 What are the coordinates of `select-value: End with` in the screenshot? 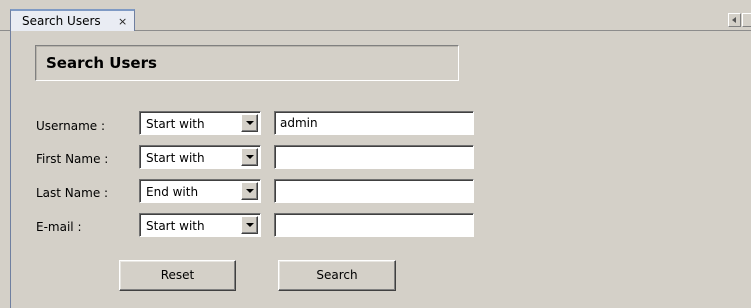 It's located at (172, 192).